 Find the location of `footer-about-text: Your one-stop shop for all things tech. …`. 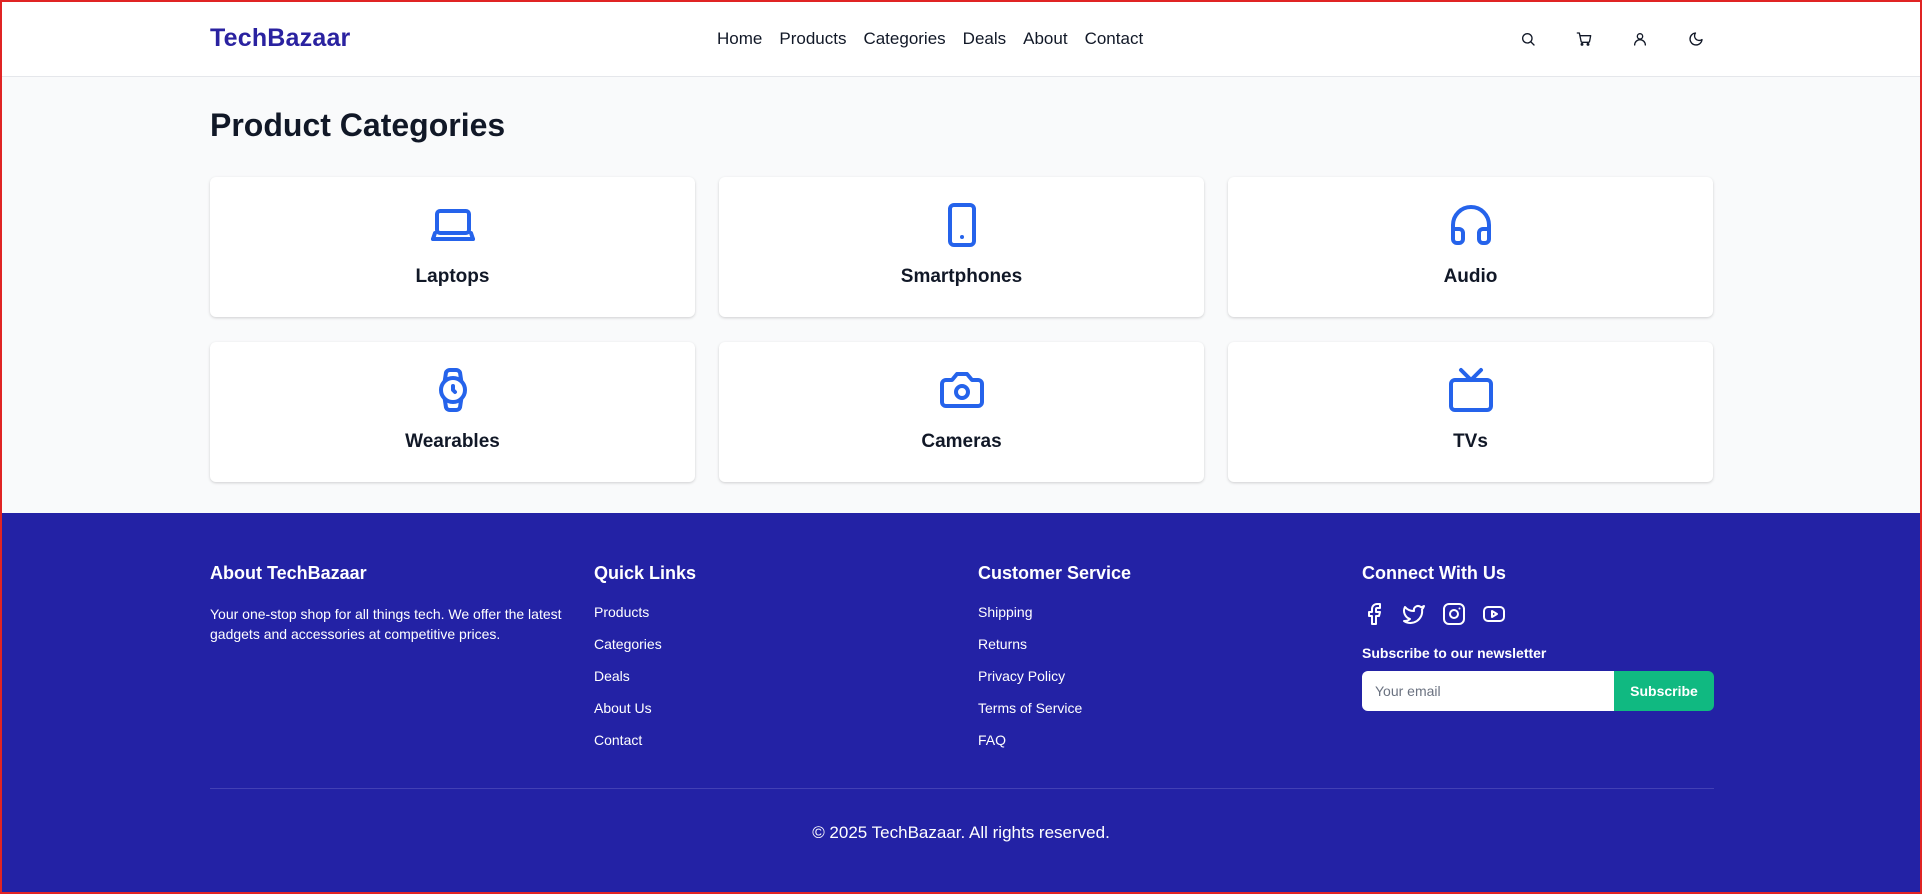

footer-about-text: Your one-stop shop for all things tech. … is located at coordinates (386, 624).